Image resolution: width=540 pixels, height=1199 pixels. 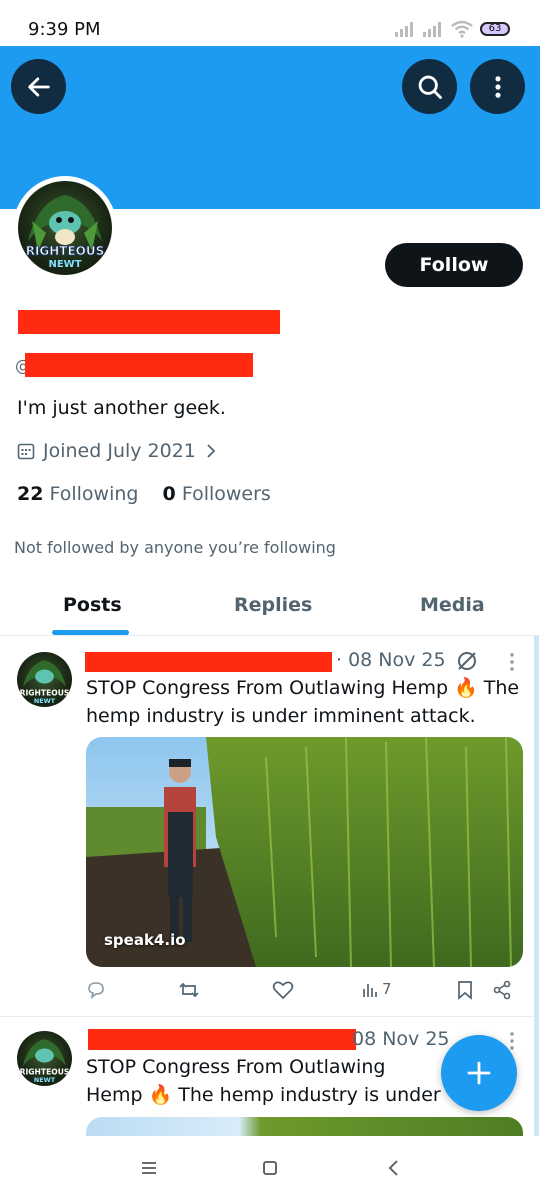 I want to click on search-button, so click(x=429, y=86).